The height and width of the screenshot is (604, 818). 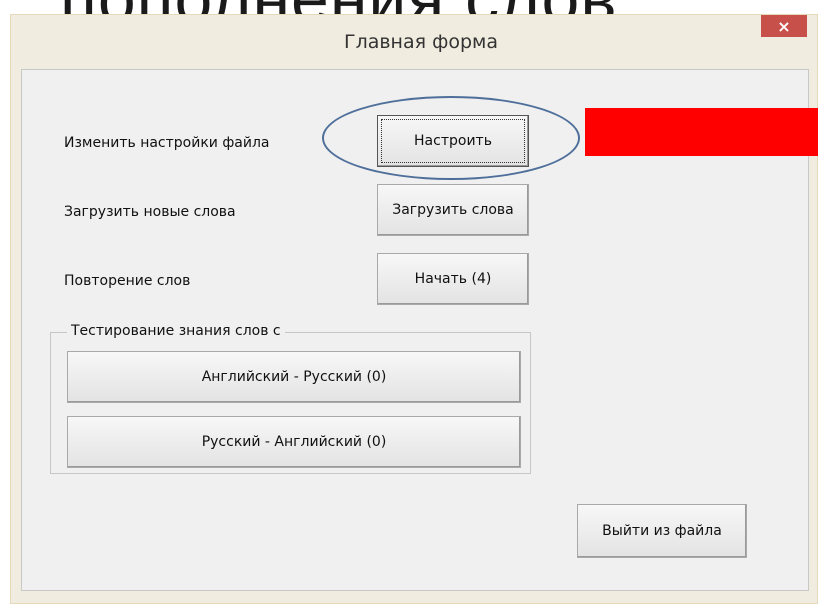 What do you see at coordinates (662, 531) in the screenshot?
I see `exit-file-button: Выйти из файла` at bounding box center [662, 531].